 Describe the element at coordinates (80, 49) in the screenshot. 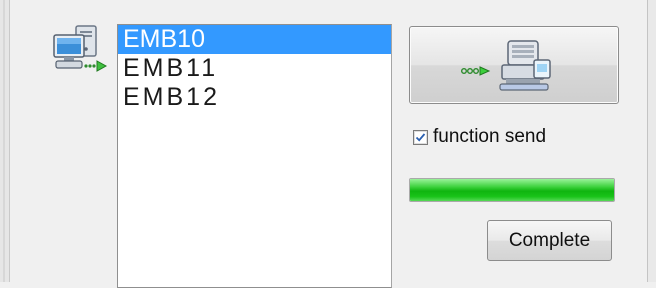

I see `computer-transfer-icon` at that location.